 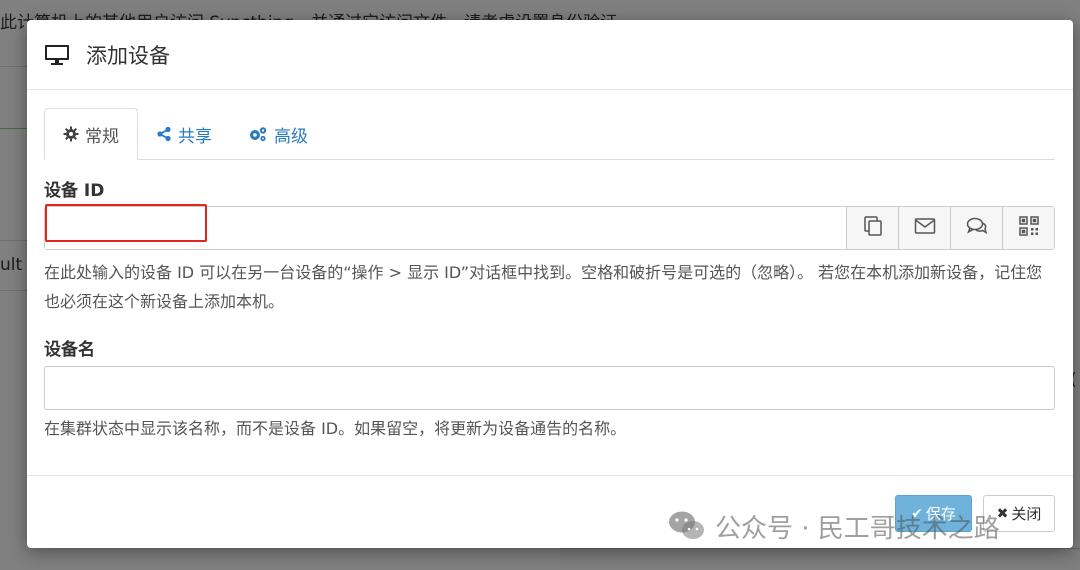 I want to click on email-button, so click(x=924, y=228).